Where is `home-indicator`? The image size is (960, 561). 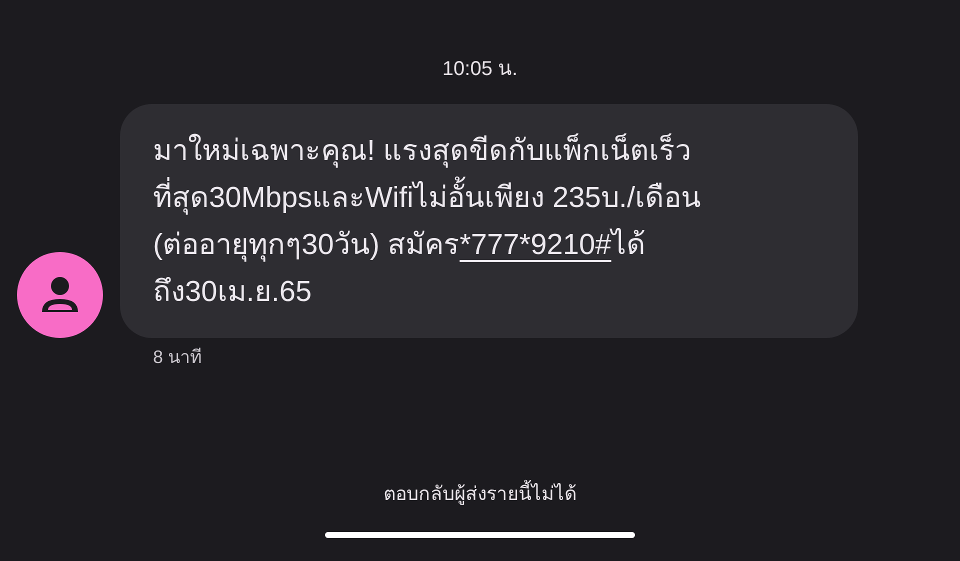 home-indicator is located at coordinates (480, 535).